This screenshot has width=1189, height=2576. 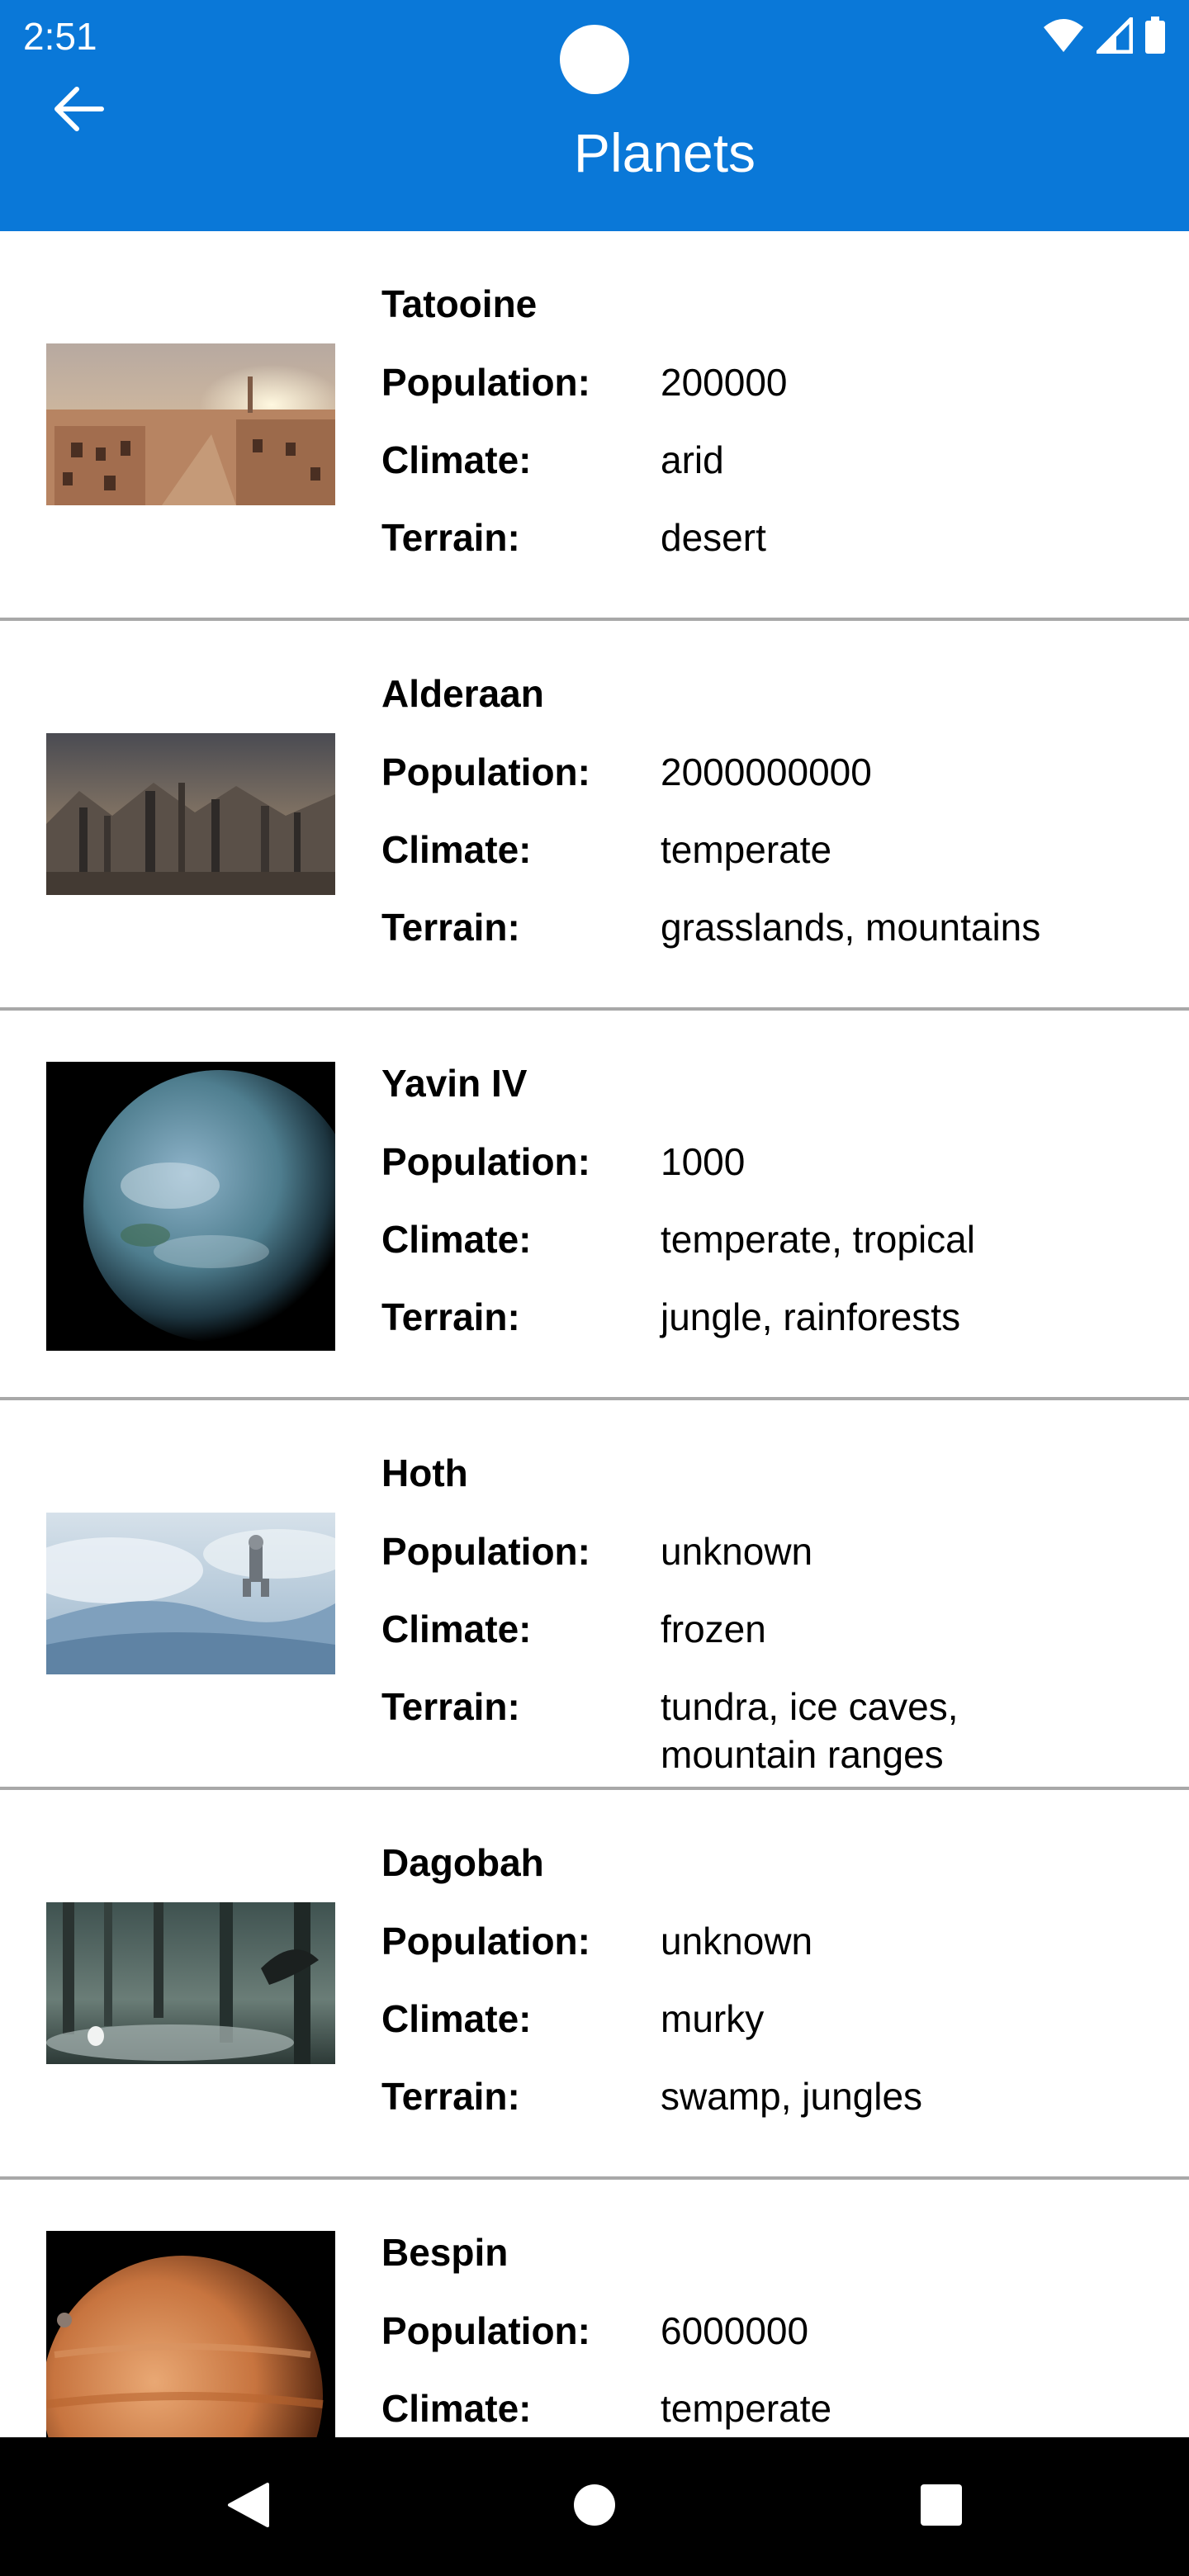 I want to click on climate-field: Climate: temperate, tropical, so click(x=773, y=1239).